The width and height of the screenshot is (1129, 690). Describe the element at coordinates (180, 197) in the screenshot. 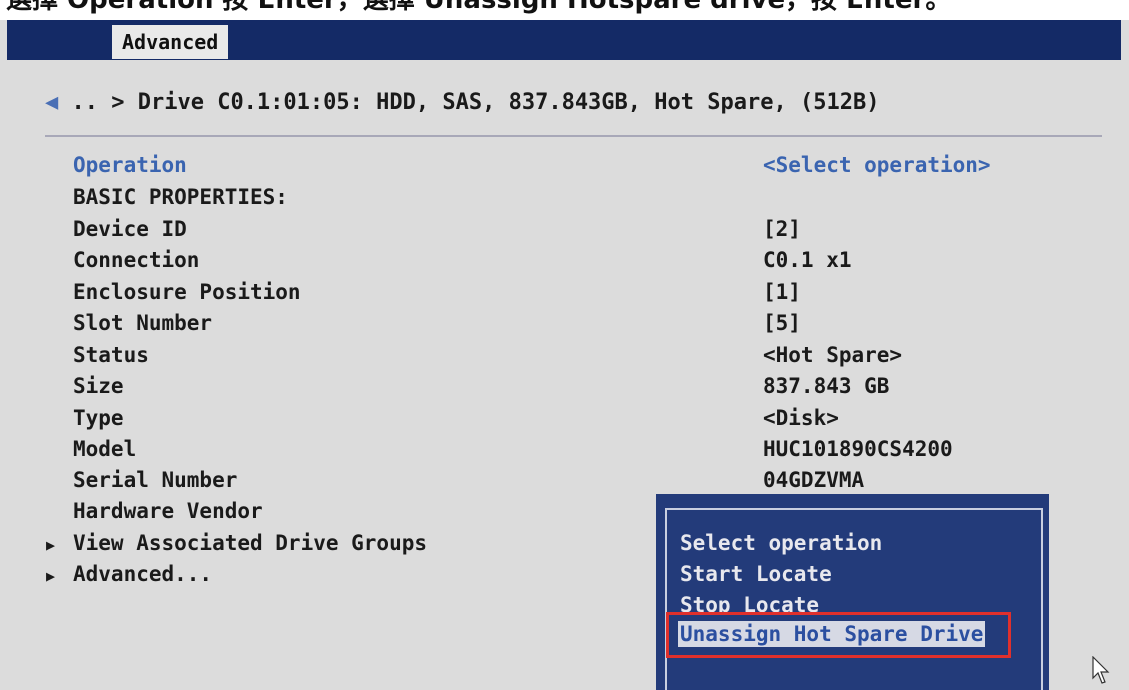

I see `section-heading: BASIC PROPERTIES:` at that location.